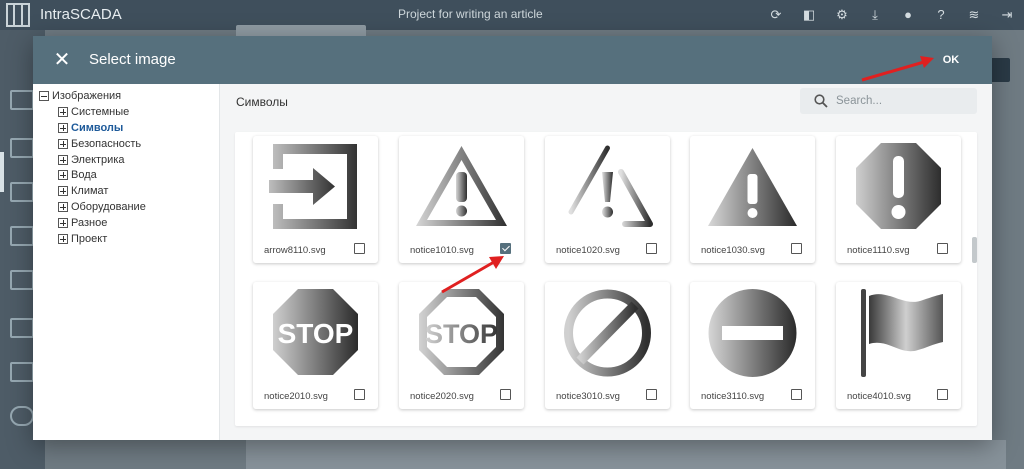 The height and width of the screenshot is (469, 1024). I want to click on tree-item-misc: Разное, so click(82, 223).